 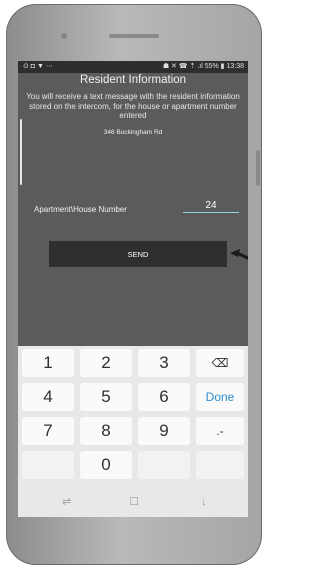 What do you see at coordinates (48, 363) in the screenshot?
I see `key-1: 1` at bounding box center [48, 363].